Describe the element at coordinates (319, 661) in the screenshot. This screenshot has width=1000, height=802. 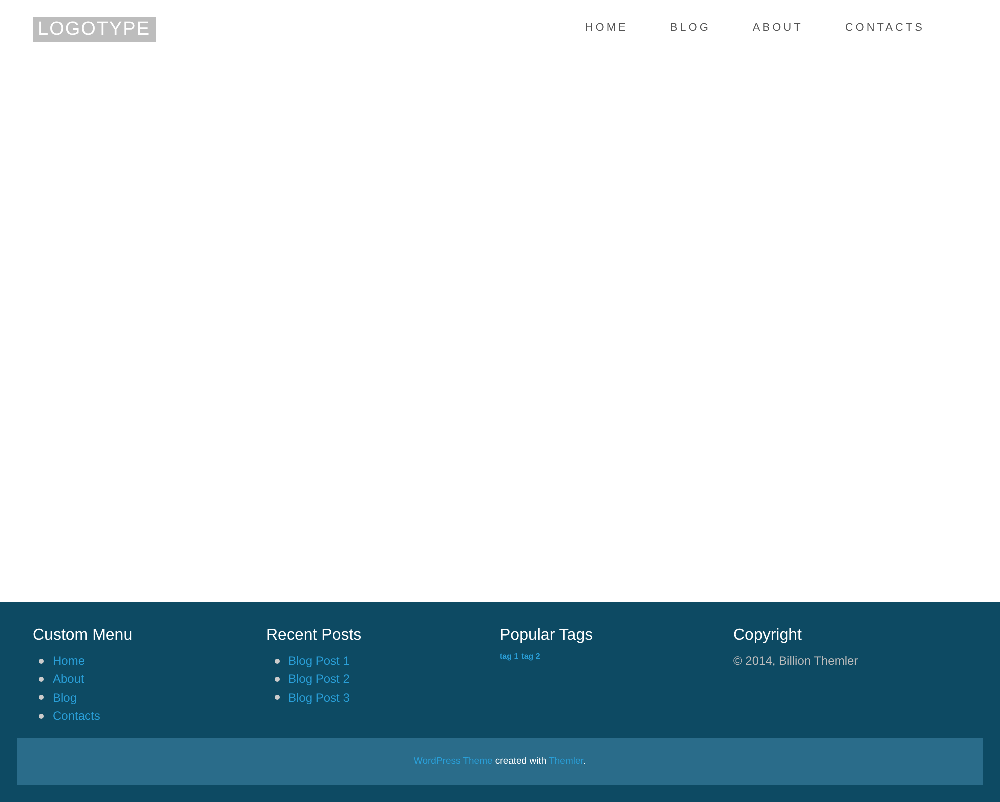
I see `post-link: Blog Post 1` at that location.